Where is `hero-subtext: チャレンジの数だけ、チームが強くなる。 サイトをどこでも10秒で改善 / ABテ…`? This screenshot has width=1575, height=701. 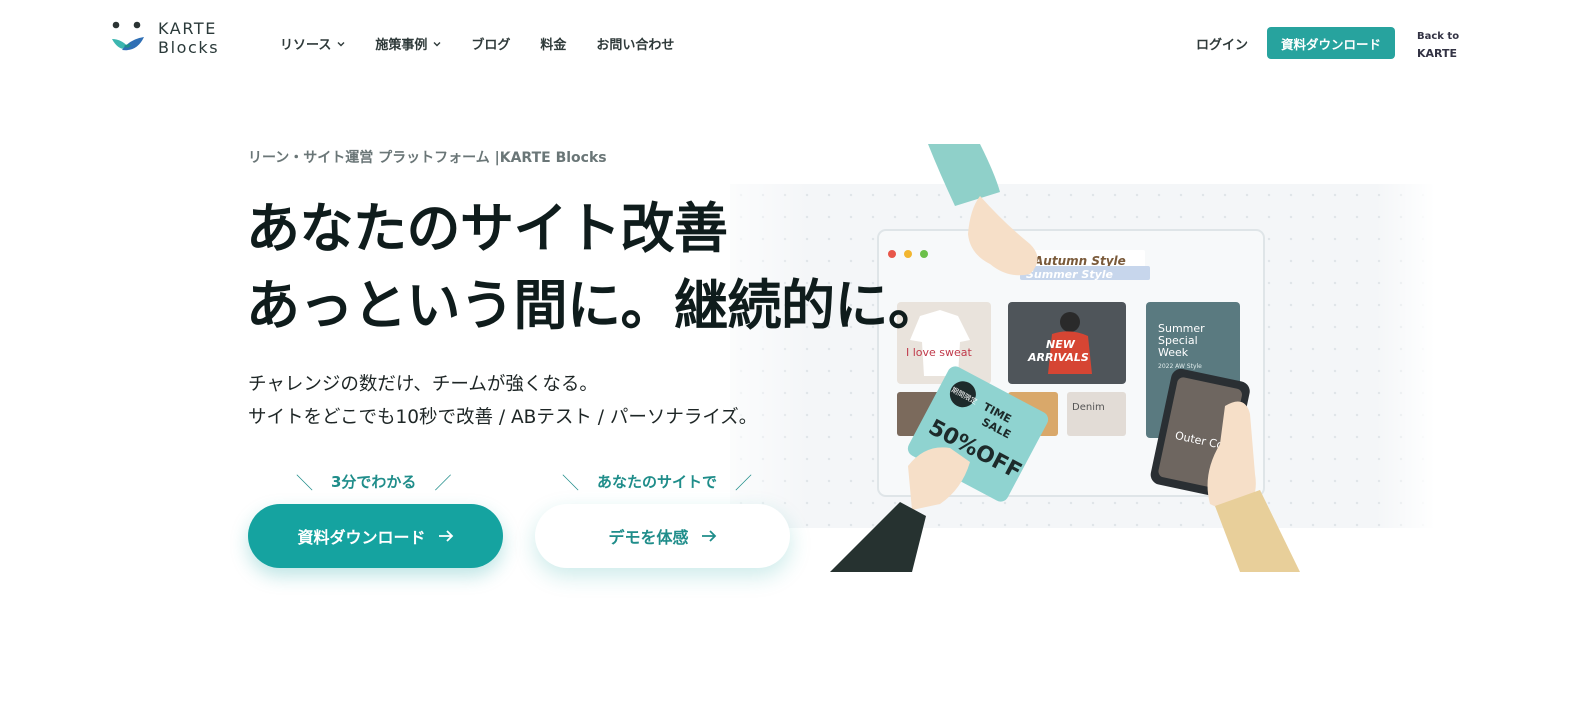 hero-subtext: チャレンジの数だけ、チームが強くなる。 サイトをどこでも10秒で改善 / ABテ… is located at coordinates (502, 401).